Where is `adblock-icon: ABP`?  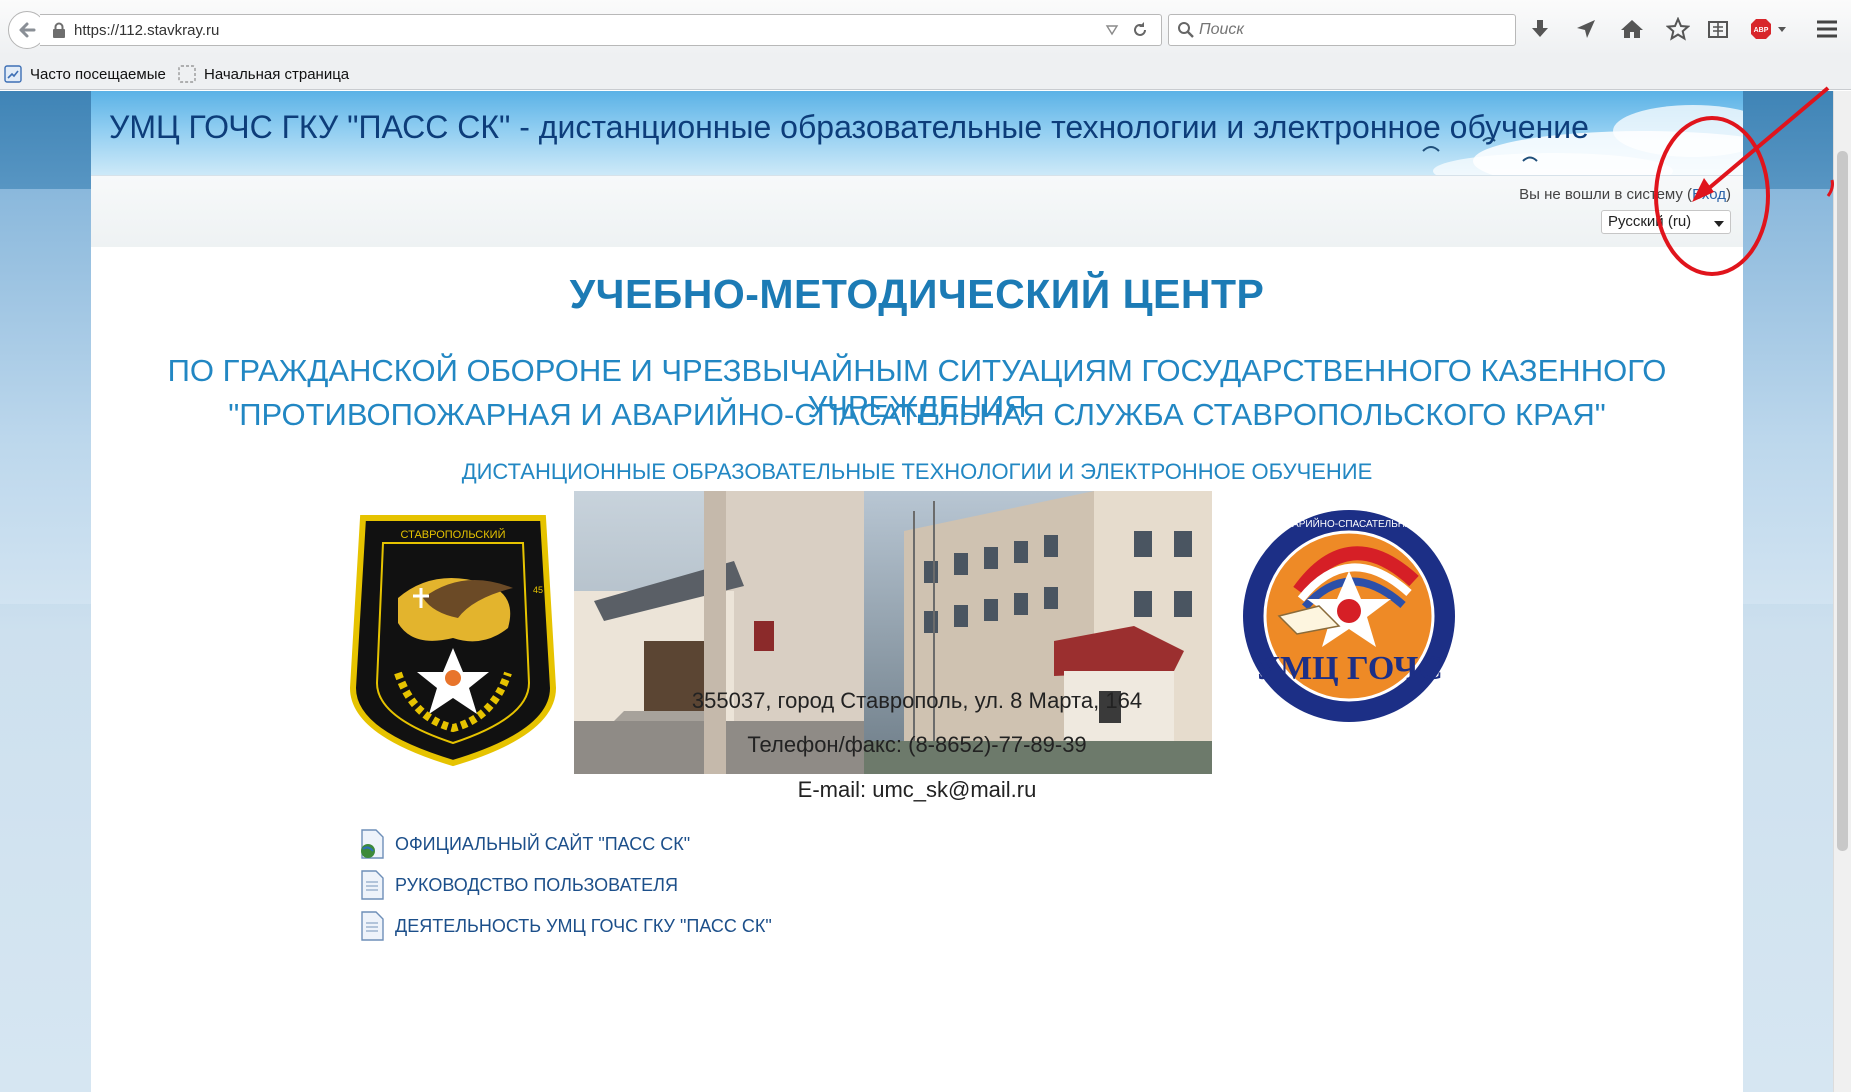 adblock-icon: ABP is located at coordinates (1769, 29).